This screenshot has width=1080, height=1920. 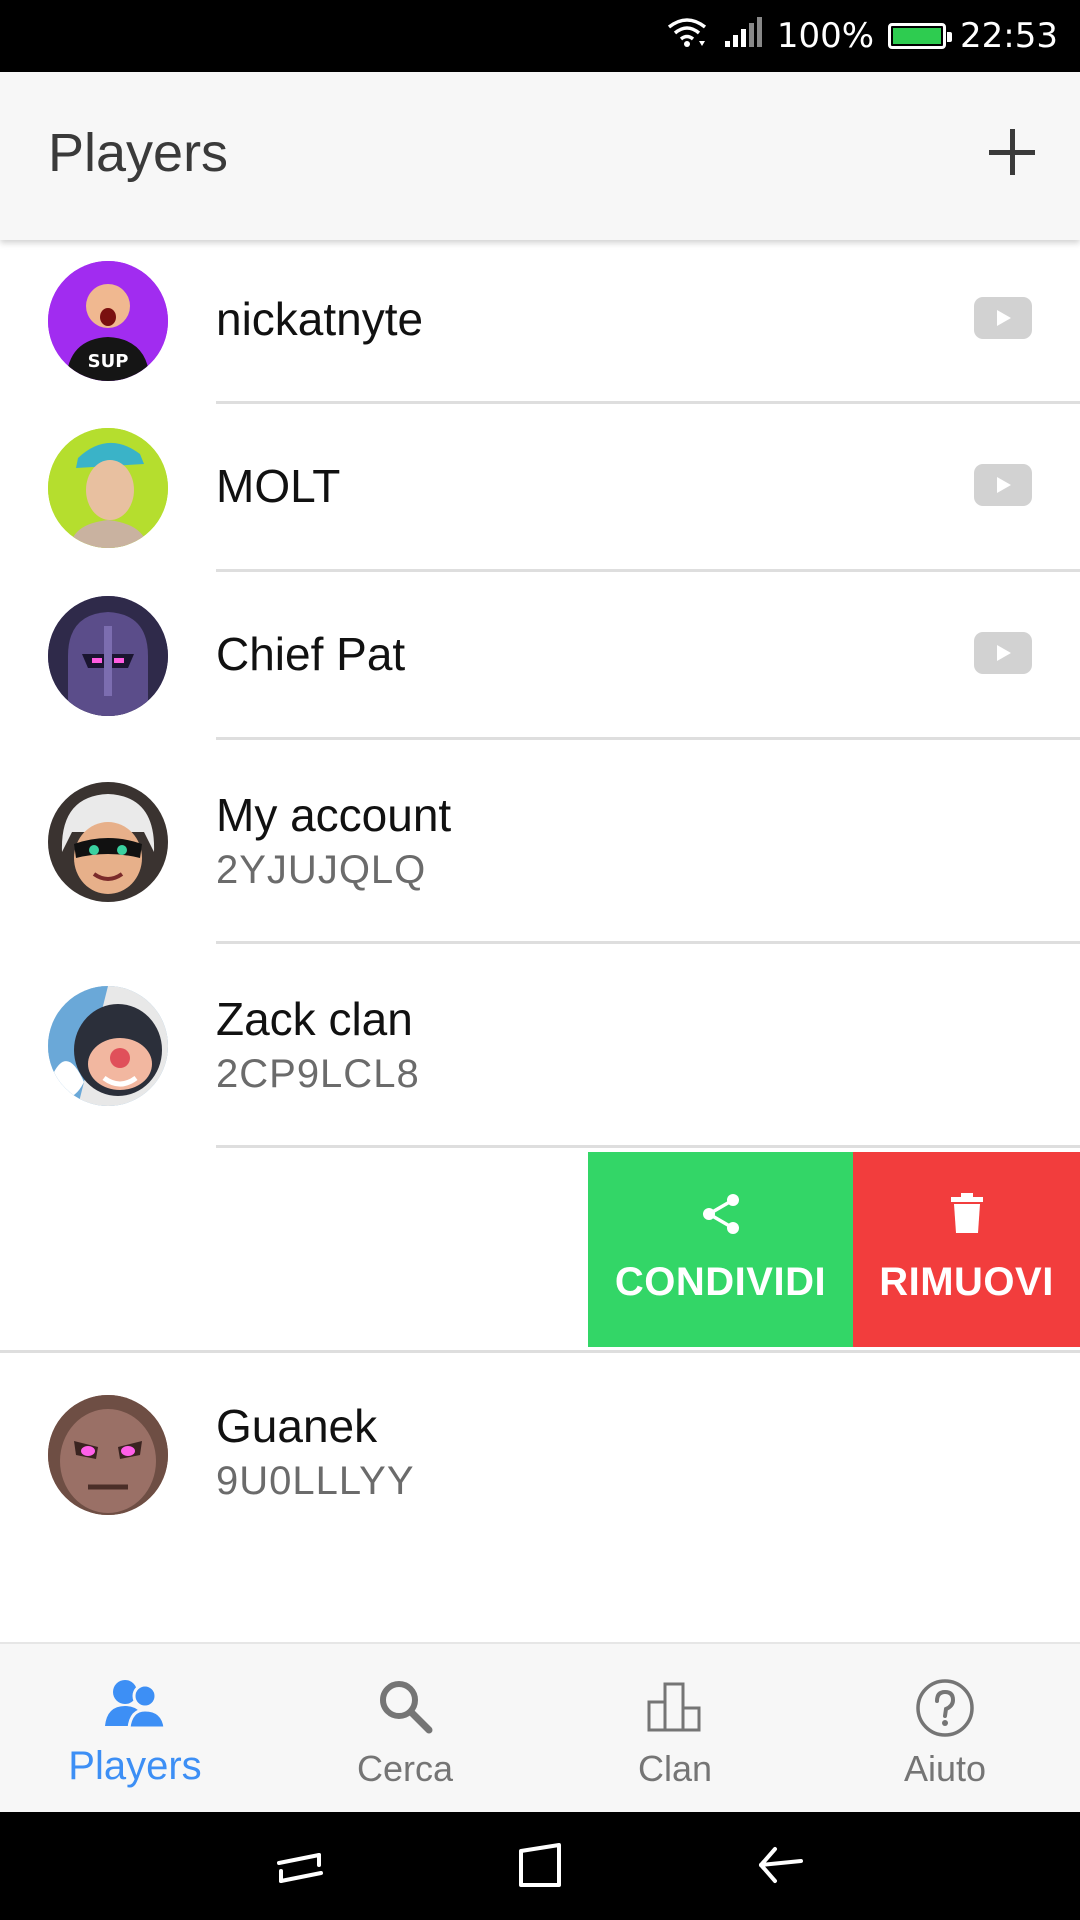 What do you see at coordinates (297, 1426) in the screenshot?
I see `player-name: Guanek` at bounding box center [297, 1426].